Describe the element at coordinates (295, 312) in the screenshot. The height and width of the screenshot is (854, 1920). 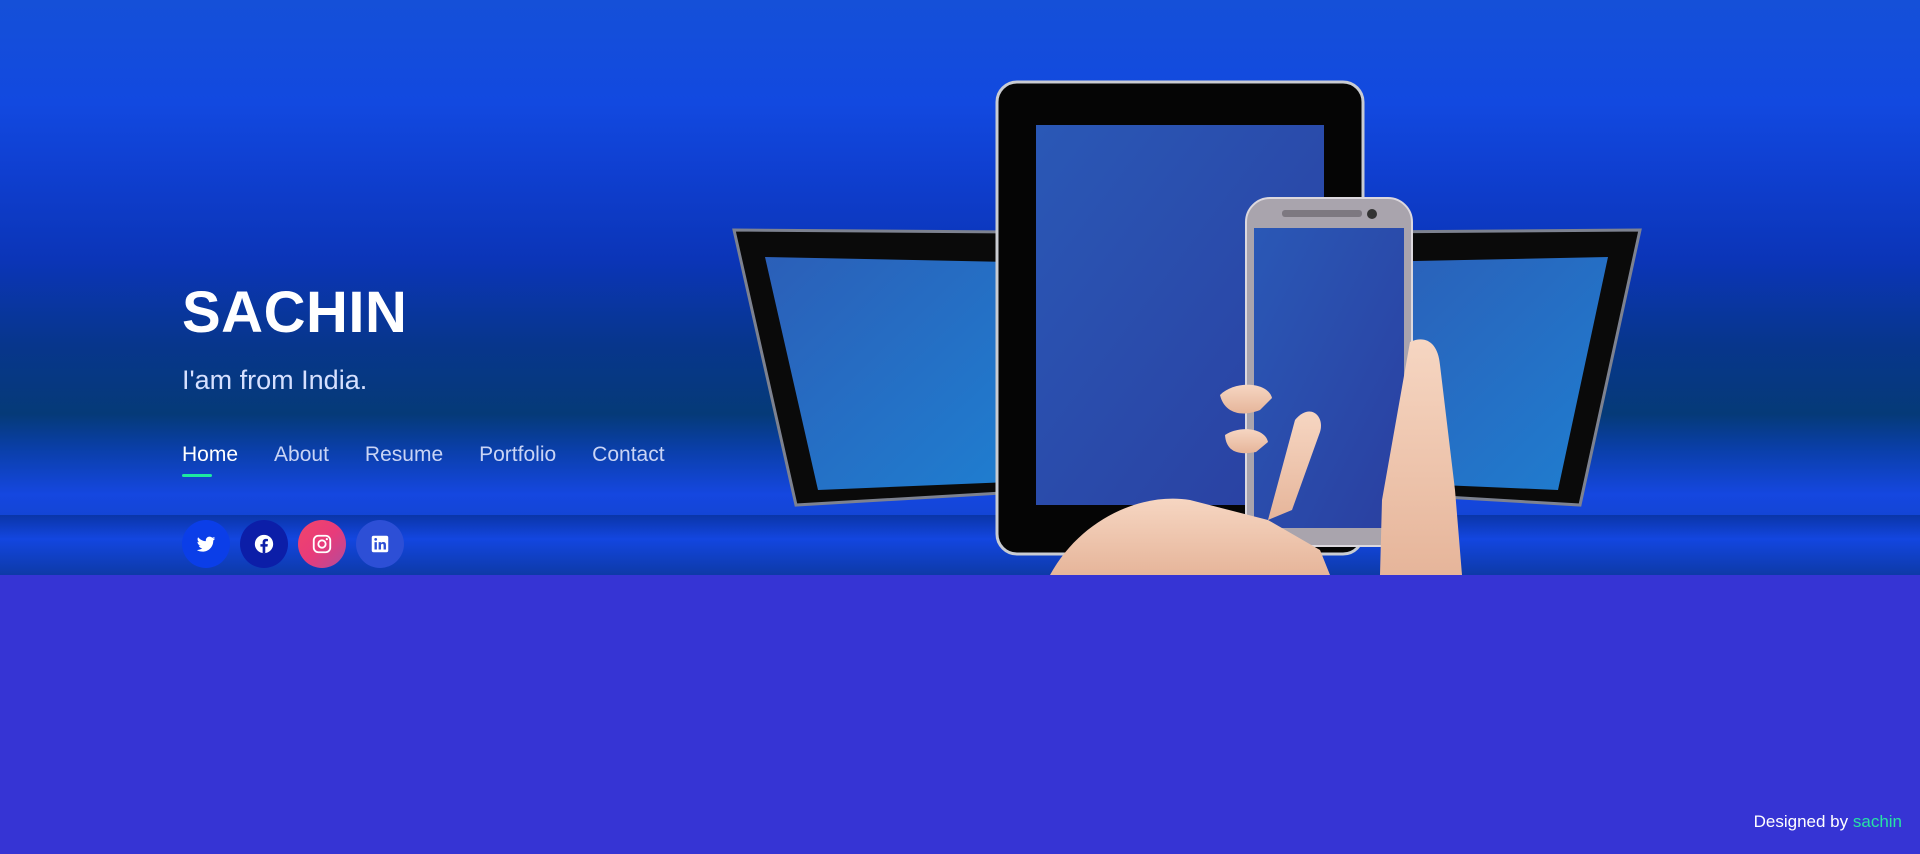
I see `hero-name: SACHIN` at that location.